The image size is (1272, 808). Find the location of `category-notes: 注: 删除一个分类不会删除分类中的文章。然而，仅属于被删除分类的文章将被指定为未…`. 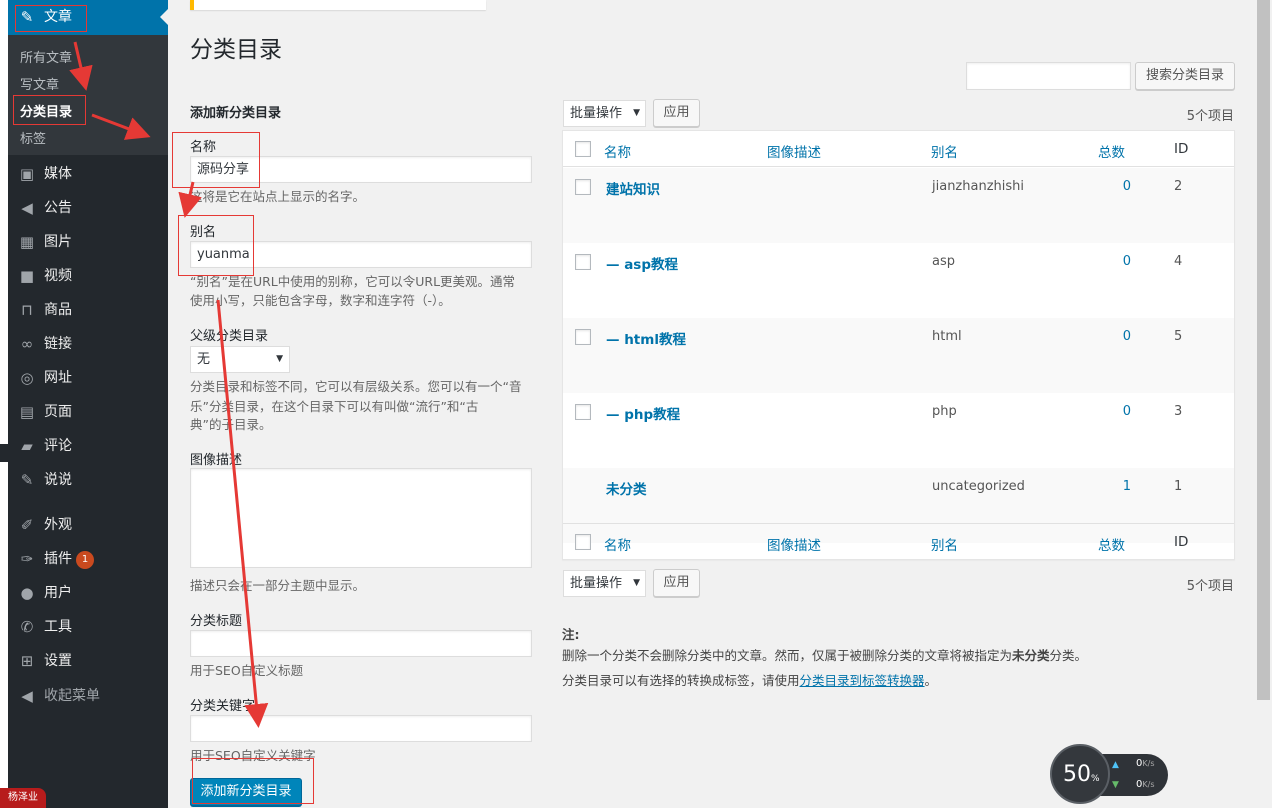

category-notes: 注: 删除一个分类不会删除分类中的文章。然而，仅属于被删除分类的文章将被指定为未… is located at coordinates (842, 657).